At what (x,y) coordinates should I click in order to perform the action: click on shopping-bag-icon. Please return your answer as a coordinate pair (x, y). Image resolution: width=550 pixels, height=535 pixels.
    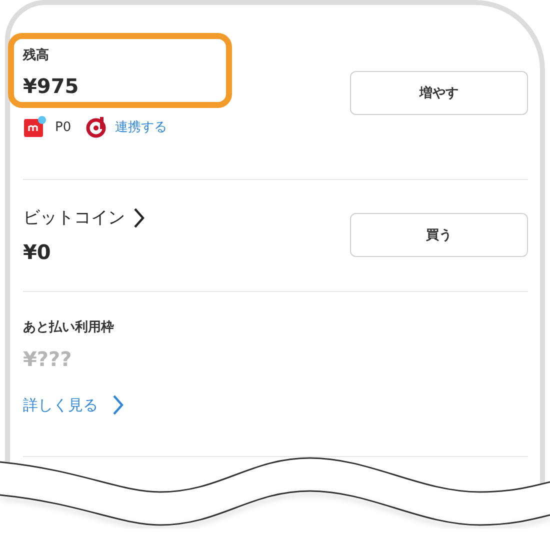
    Looking at the image, I should click on (35, 127).